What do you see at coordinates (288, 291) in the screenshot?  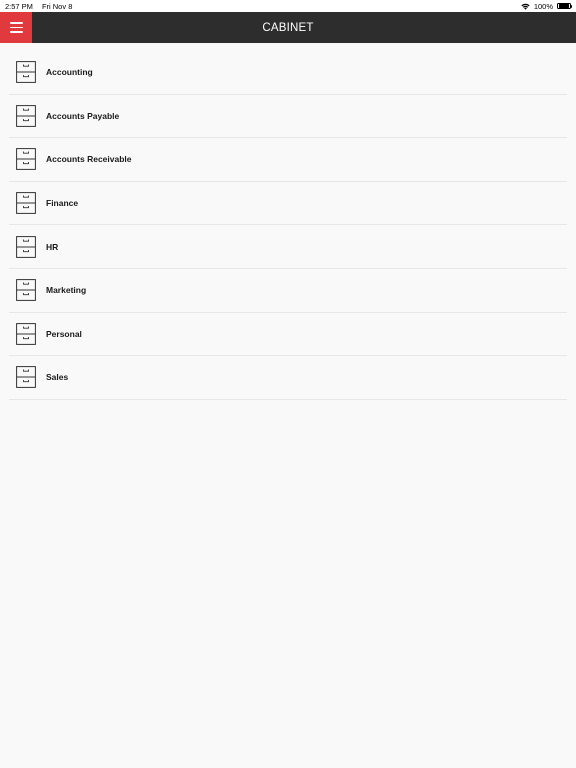 I see `cabinet-item-marketing: Marketing` at bounding box center [288, 291].